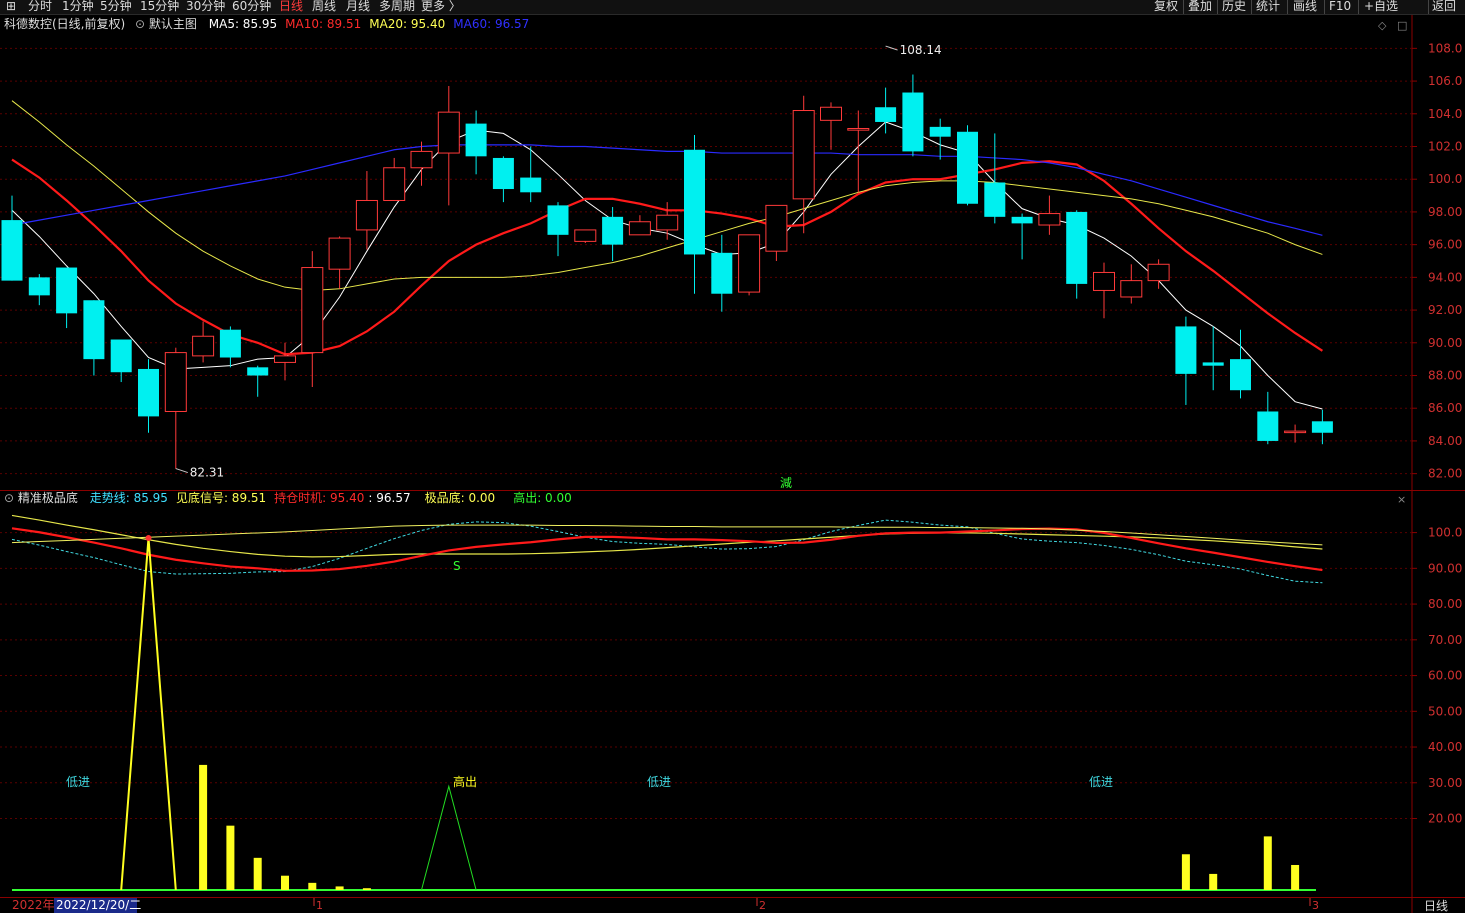 The height and width of the screenshot is (913, 1465). Describe the element at coordinates (1402, 25) in the screenshot. I see `window-icon: □` at that location.